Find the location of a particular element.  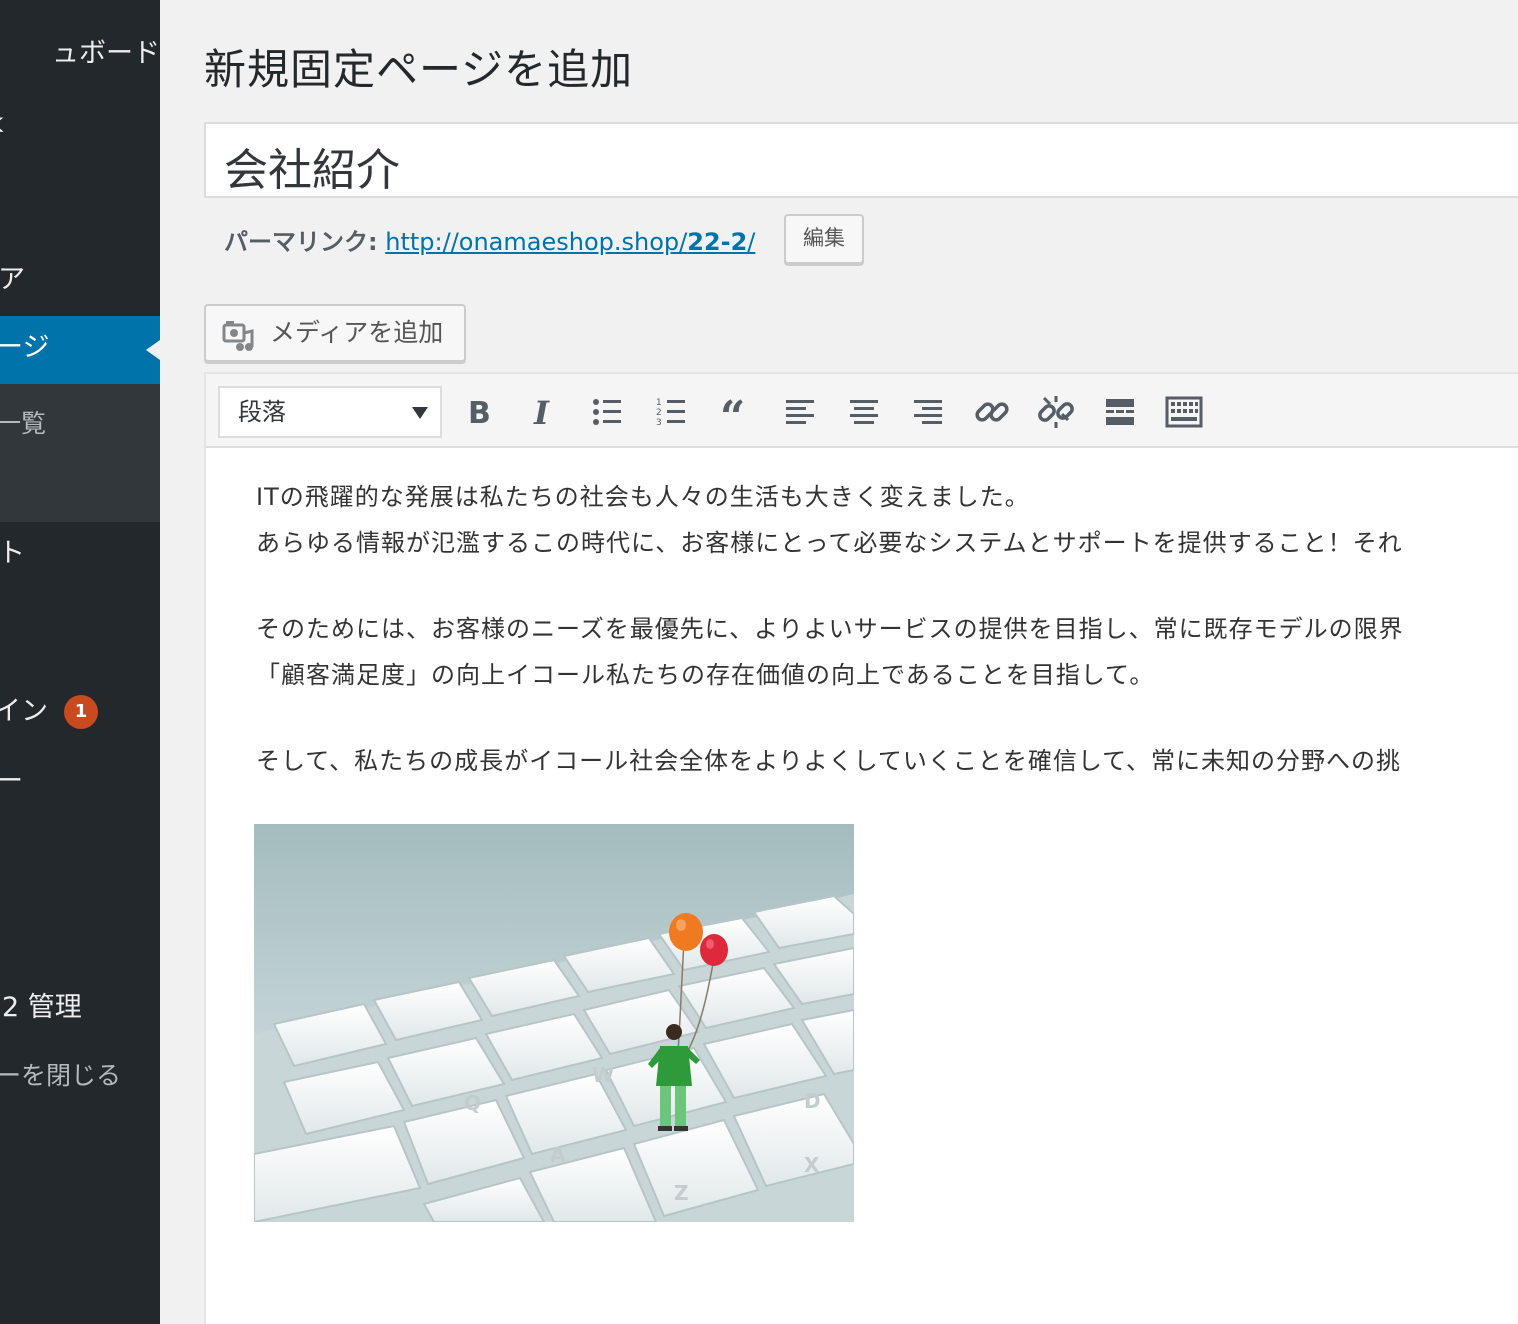

read-more-icon is located at coordinates (1120, 412).